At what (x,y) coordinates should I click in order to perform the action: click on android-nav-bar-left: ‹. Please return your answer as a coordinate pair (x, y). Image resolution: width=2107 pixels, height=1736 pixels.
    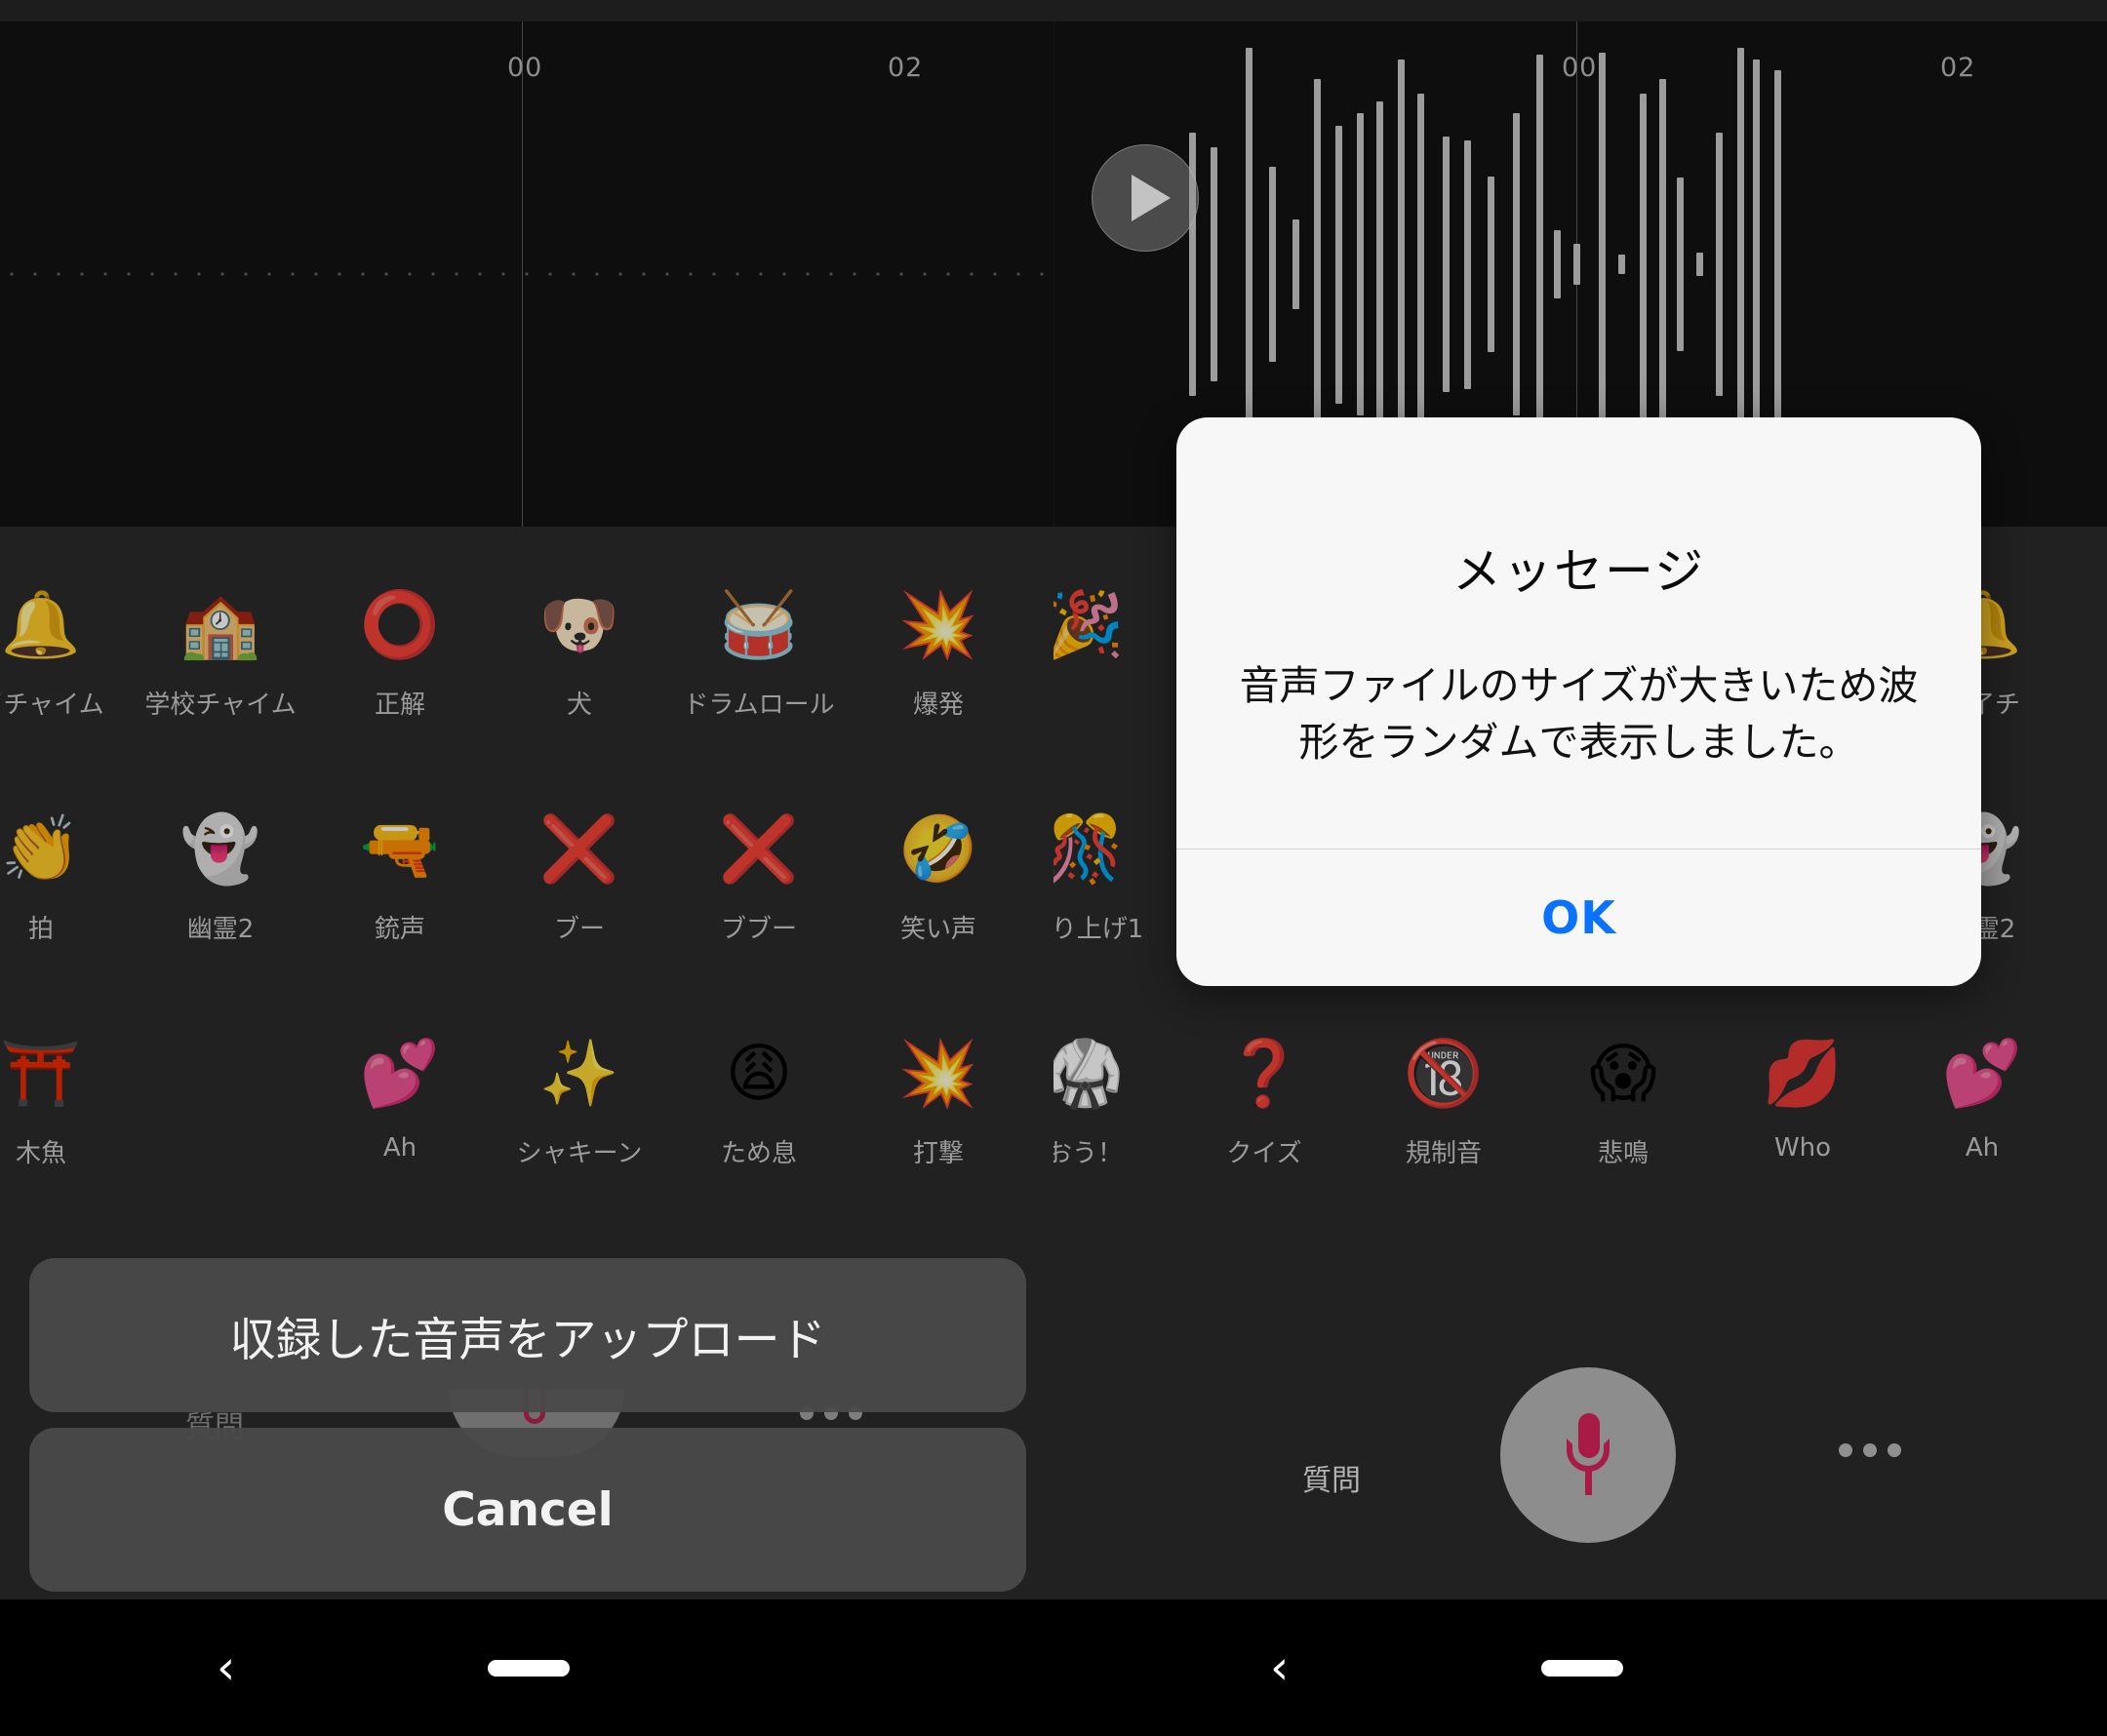
    Looking at the image, I should click on (527, 1667).